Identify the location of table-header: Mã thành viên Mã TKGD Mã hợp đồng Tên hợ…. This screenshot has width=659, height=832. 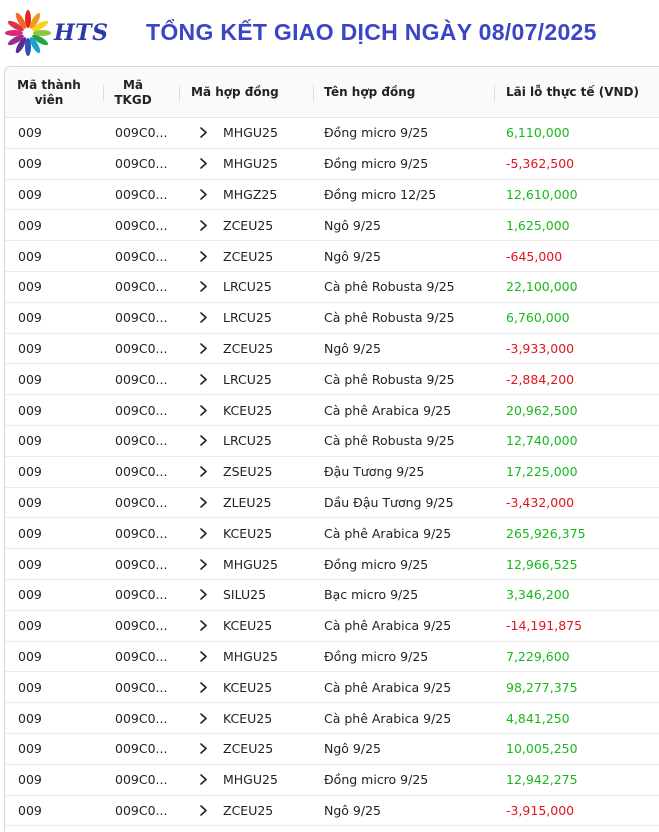
(332, 92).